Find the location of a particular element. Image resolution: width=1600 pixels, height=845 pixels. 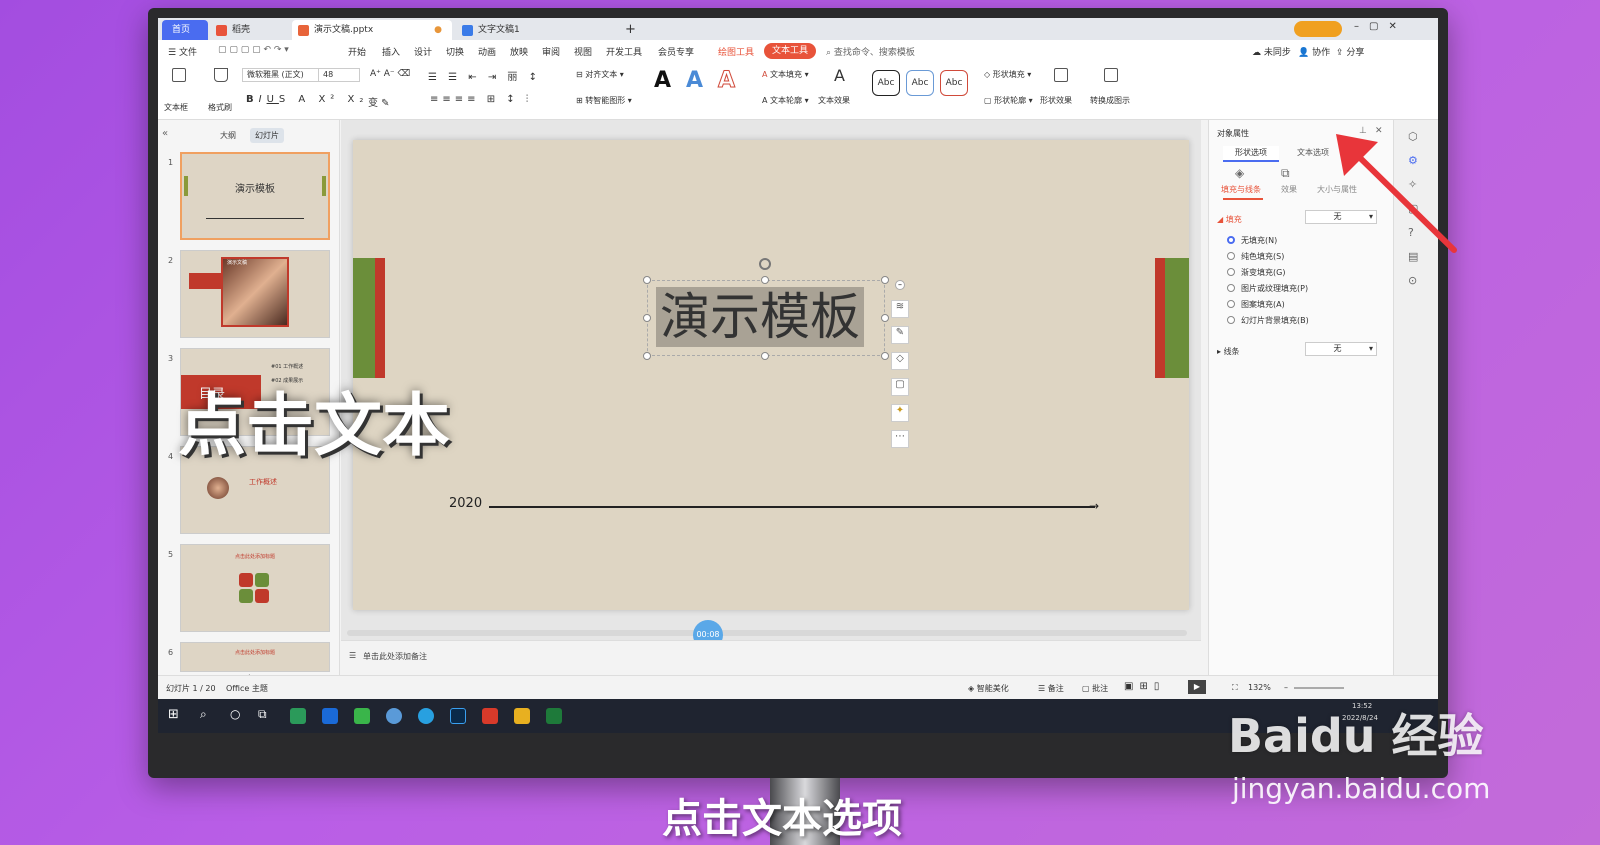

bulb-icon: ✦ is located at coordinates (900, 413).